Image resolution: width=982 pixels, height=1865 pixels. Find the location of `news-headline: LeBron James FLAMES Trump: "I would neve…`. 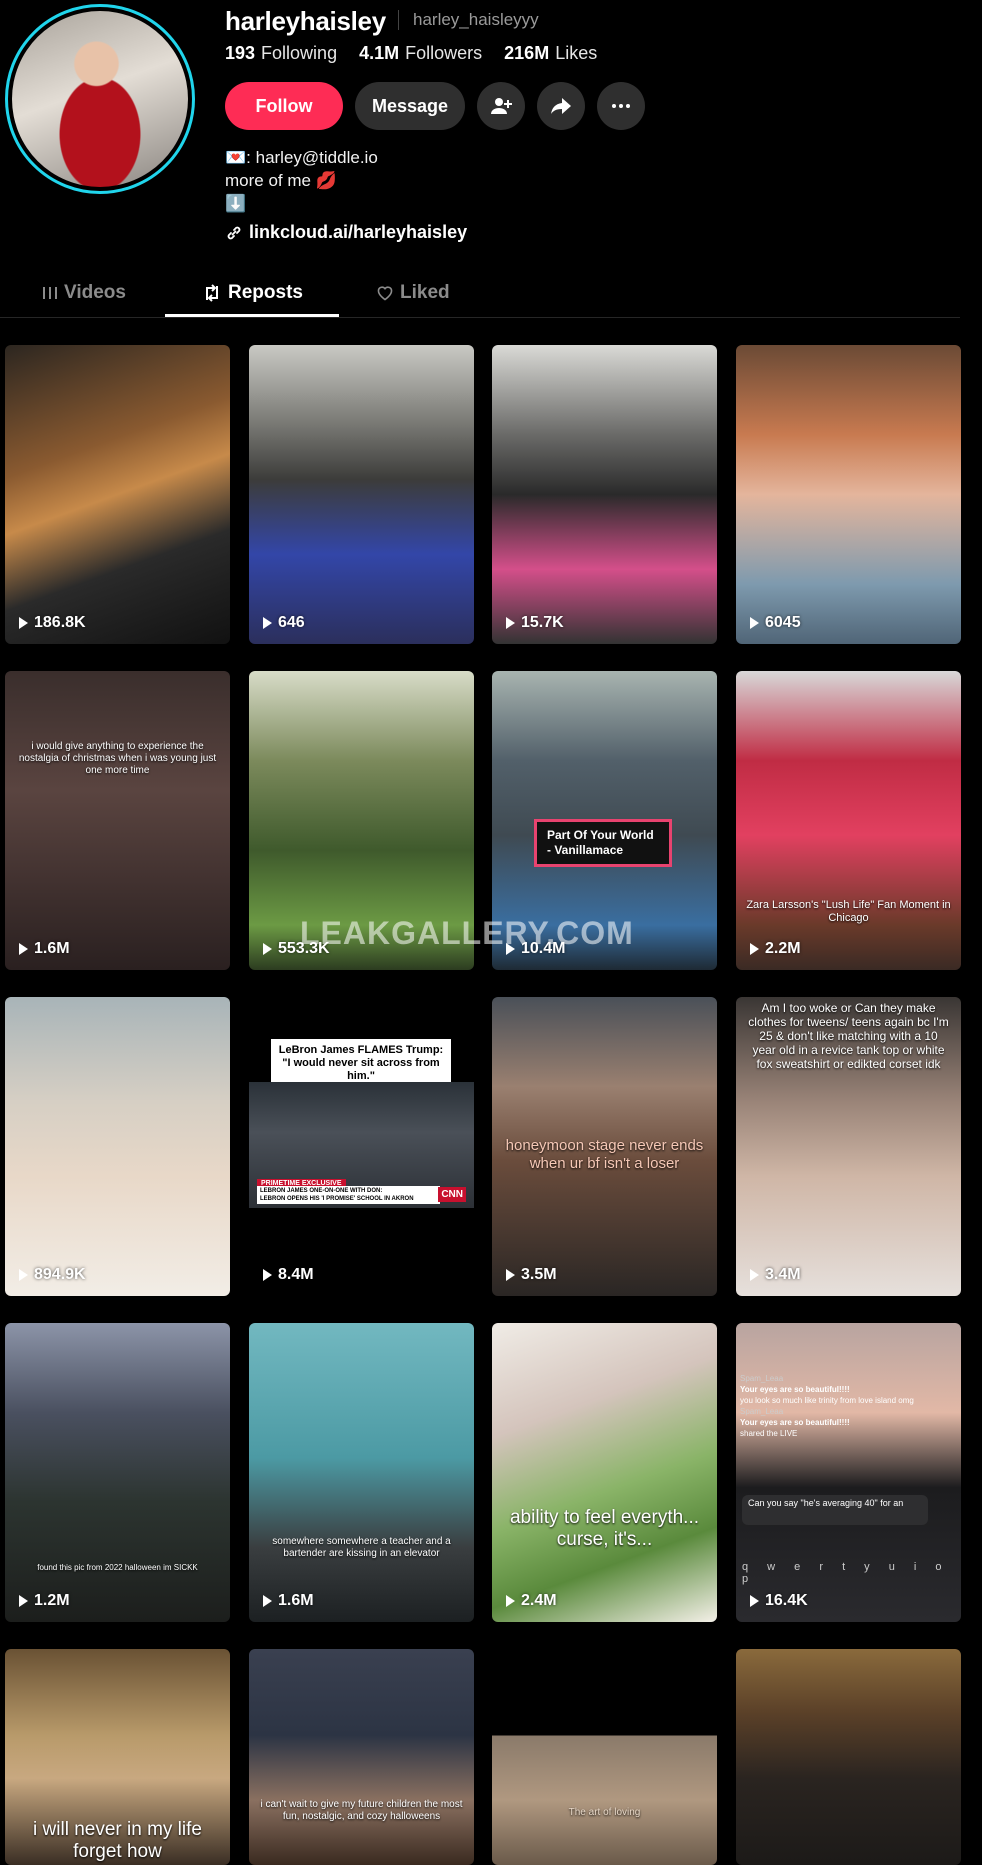

news-headline: LeBron James FLAMES Trump: "I would neve… is located at coordinates (361, 1063).